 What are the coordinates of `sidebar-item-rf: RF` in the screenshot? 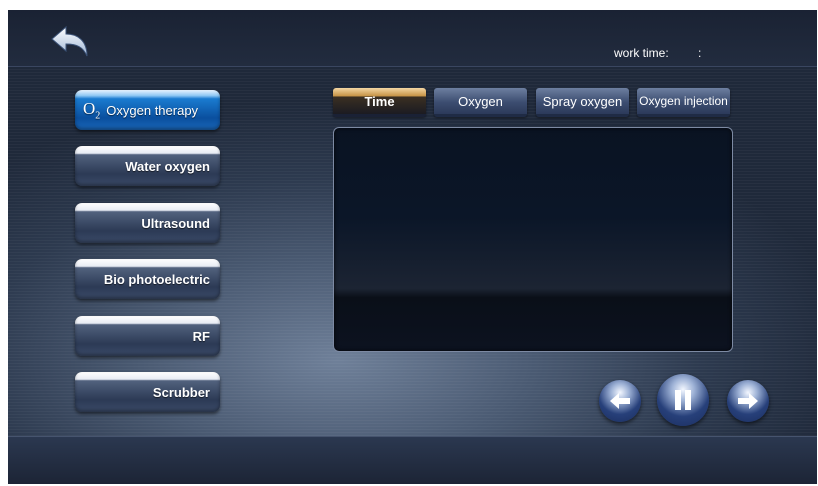 It's located at (147, 336).